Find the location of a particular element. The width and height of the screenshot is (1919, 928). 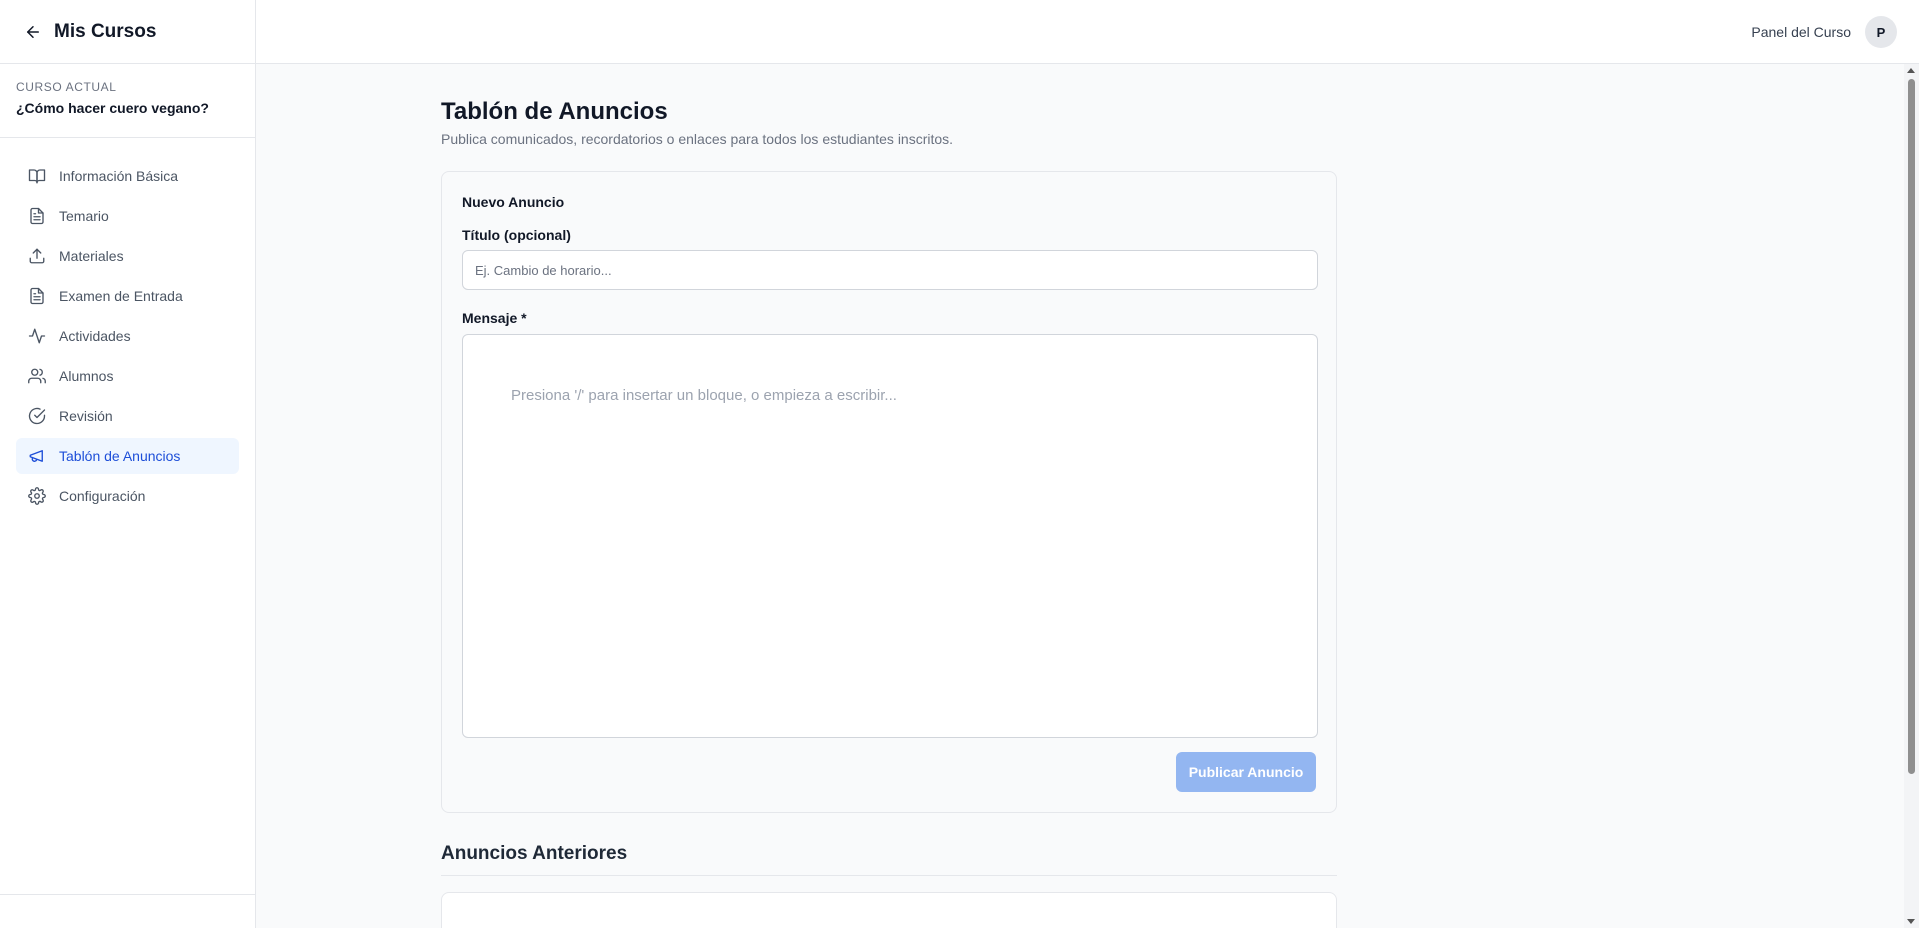

sidebar-item-materiales: Materiales is located at coordinates (127, 256).